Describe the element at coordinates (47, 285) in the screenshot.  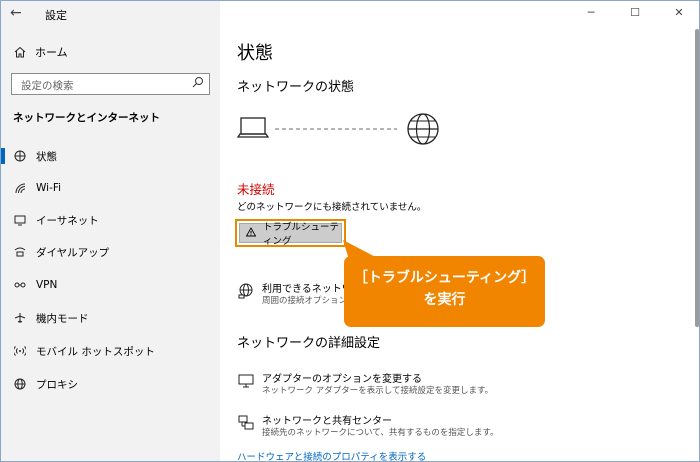
I see `sidebar-item-label: VPN` at that location.